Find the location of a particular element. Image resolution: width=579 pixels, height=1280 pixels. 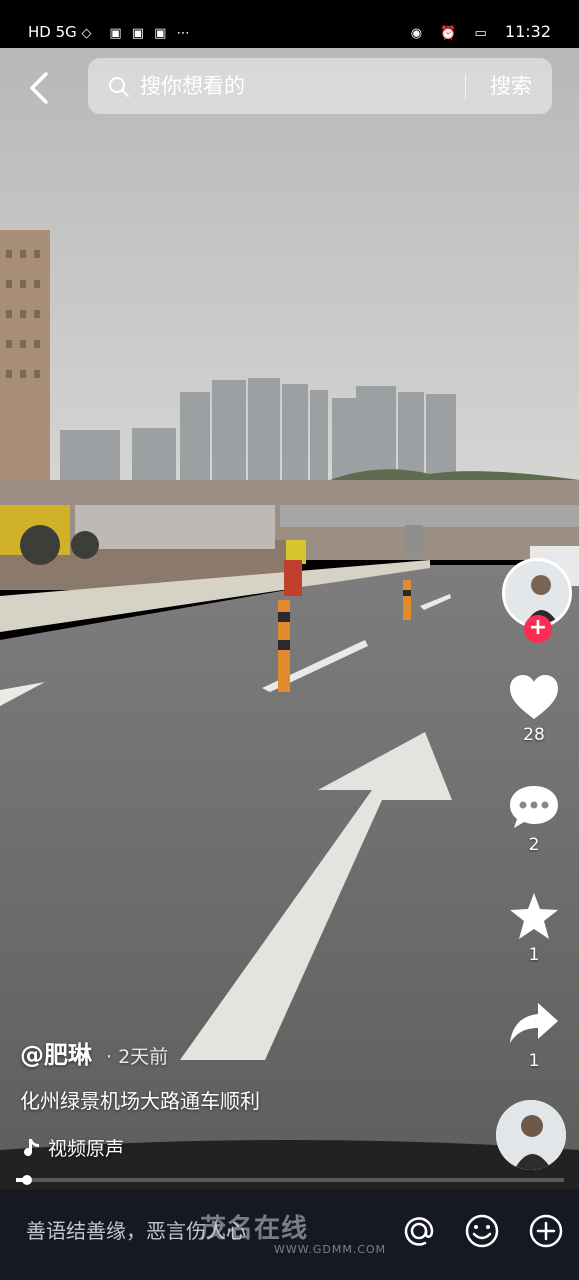

status-bar: HD 5G ◇ ▣ ▣ ▣ ⋯ ◉ ⏰ ▭ 11:32 is located at coordinates (289, 24).